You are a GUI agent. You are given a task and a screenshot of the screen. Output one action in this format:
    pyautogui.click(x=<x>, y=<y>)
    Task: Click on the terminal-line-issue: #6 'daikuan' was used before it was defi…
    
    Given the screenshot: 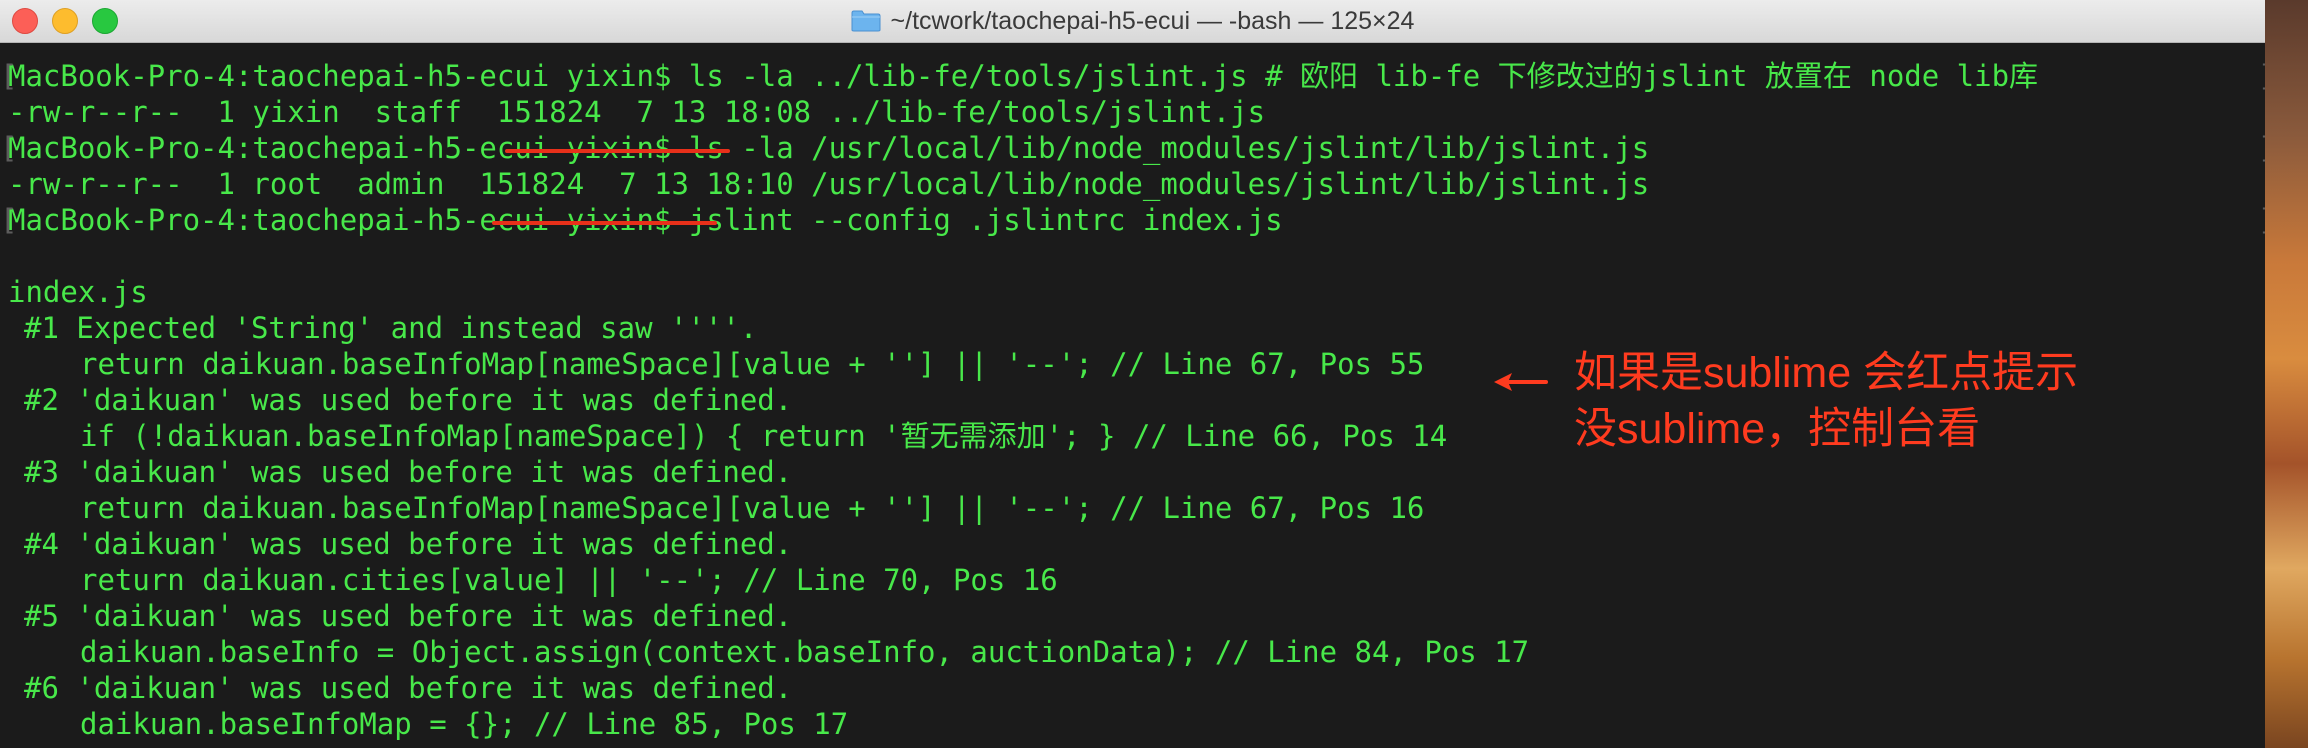 What is the action you would take?
    pyautogui.click(x=1136, y=688)
    